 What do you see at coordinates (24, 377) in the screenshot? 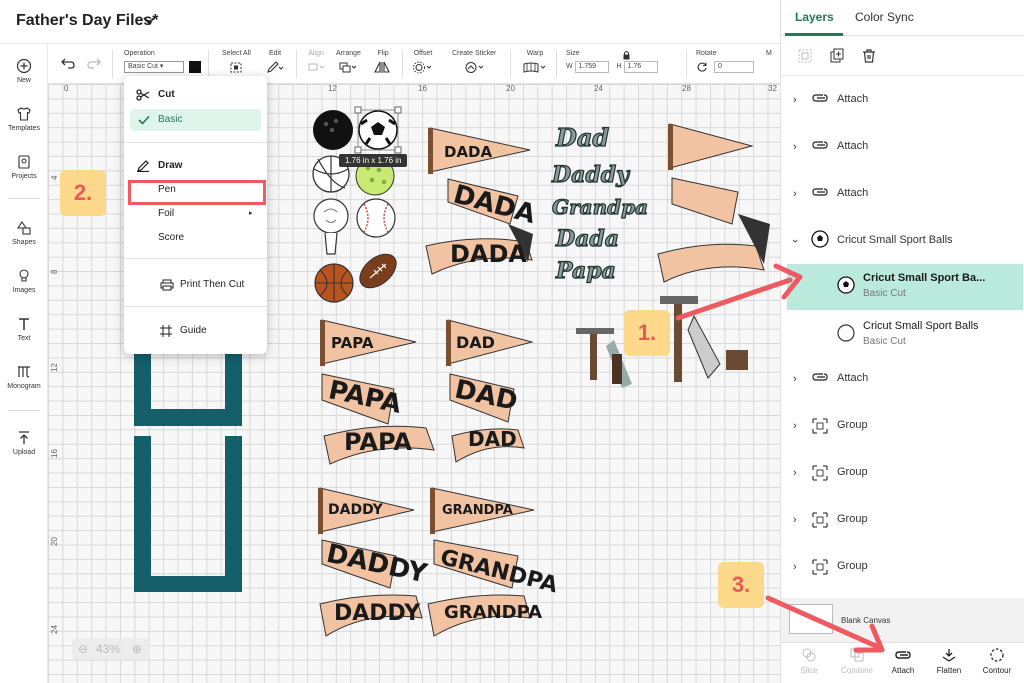
I see `sidebar-item-monogram: Monogram` at bounding box center [24, 377].